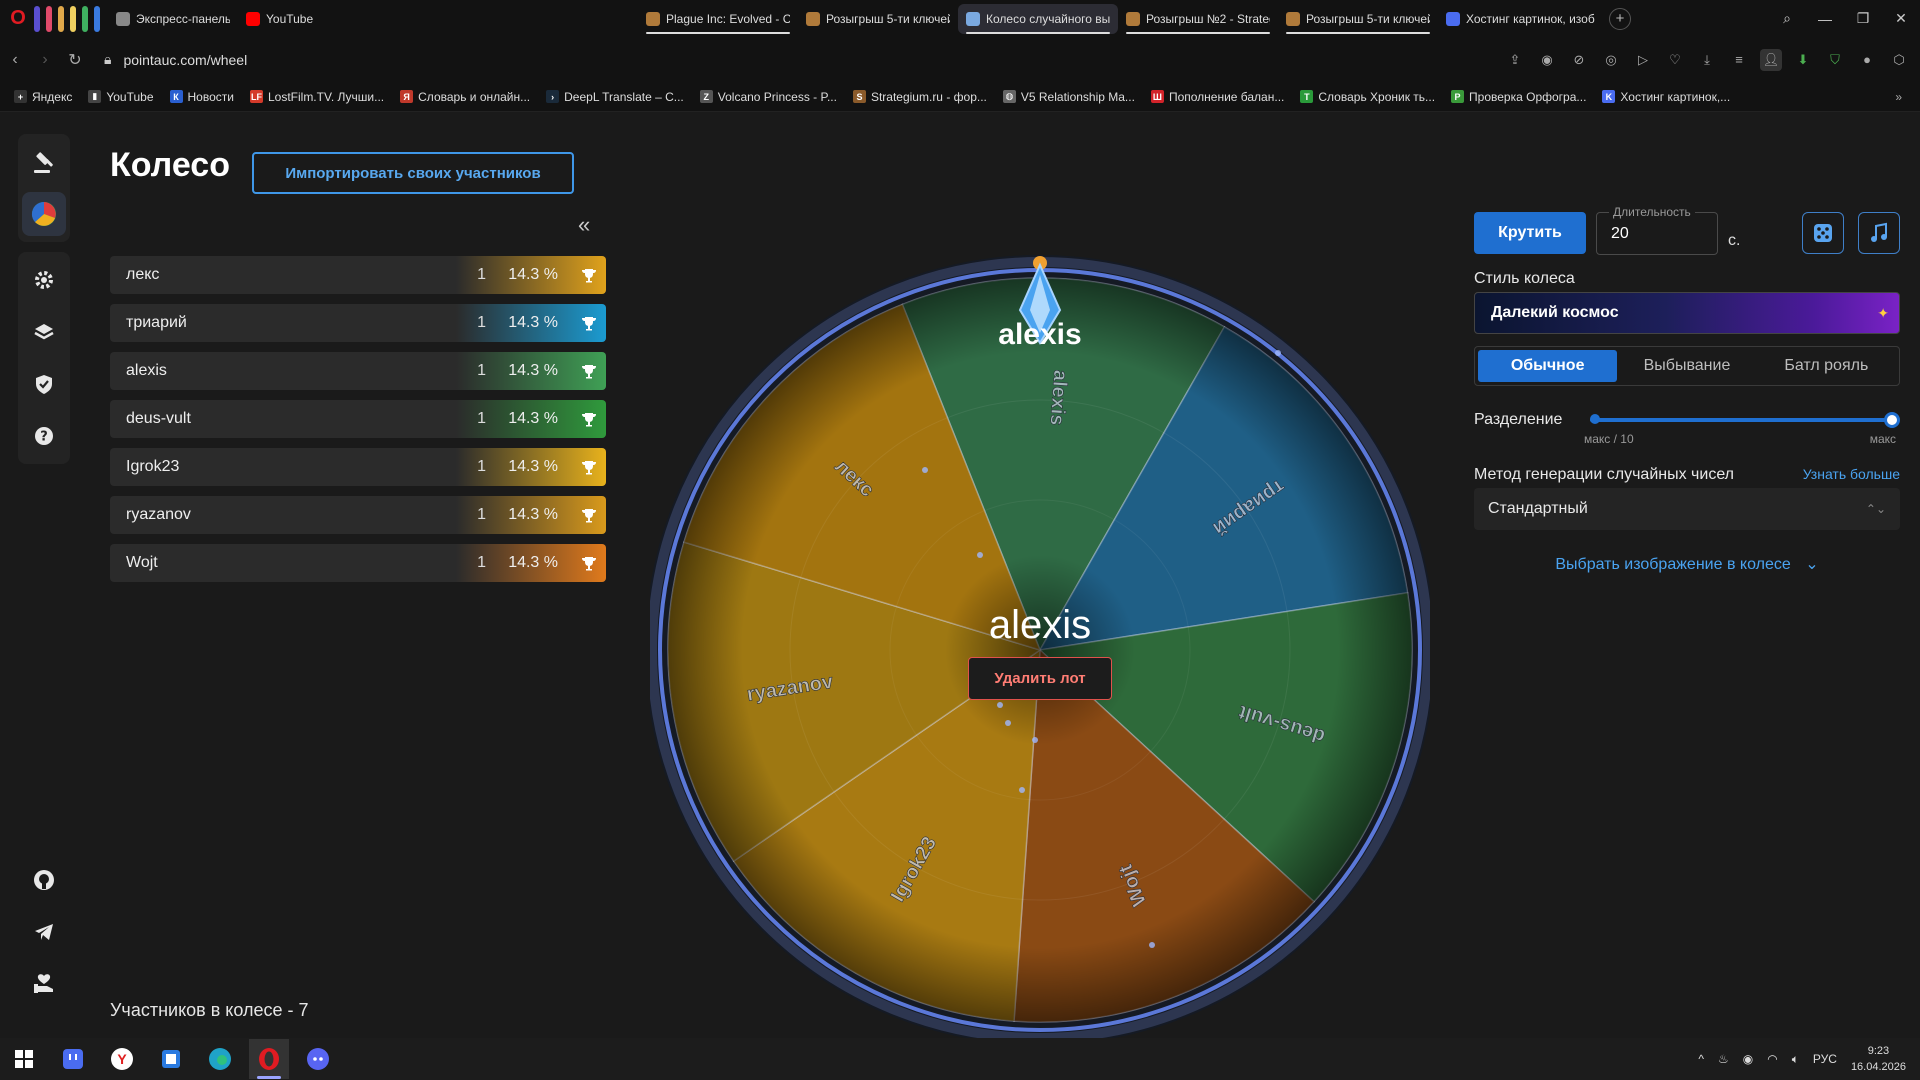  What do you see at coordinates (43, 97) in the screenshot?
I see `bookmark-item: + Яндекс` at bounding box center [43, 97].